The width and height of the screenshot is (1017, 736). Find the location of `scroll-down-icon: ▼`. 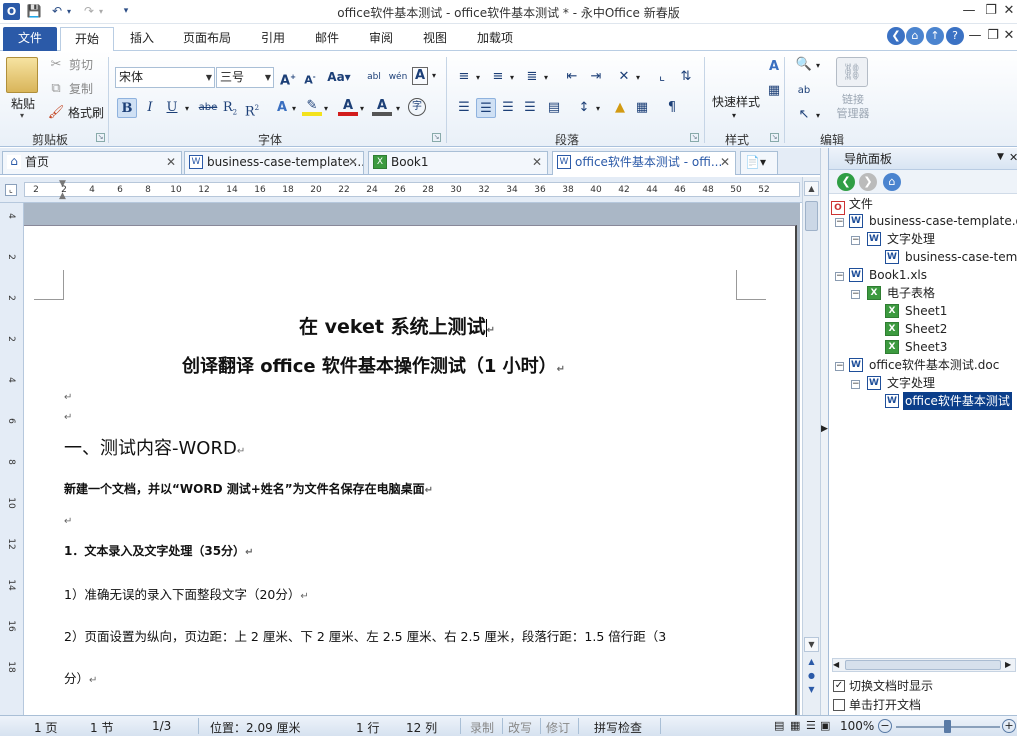

scroll-down-icon: ▼ is located at coordinates (811, 644).